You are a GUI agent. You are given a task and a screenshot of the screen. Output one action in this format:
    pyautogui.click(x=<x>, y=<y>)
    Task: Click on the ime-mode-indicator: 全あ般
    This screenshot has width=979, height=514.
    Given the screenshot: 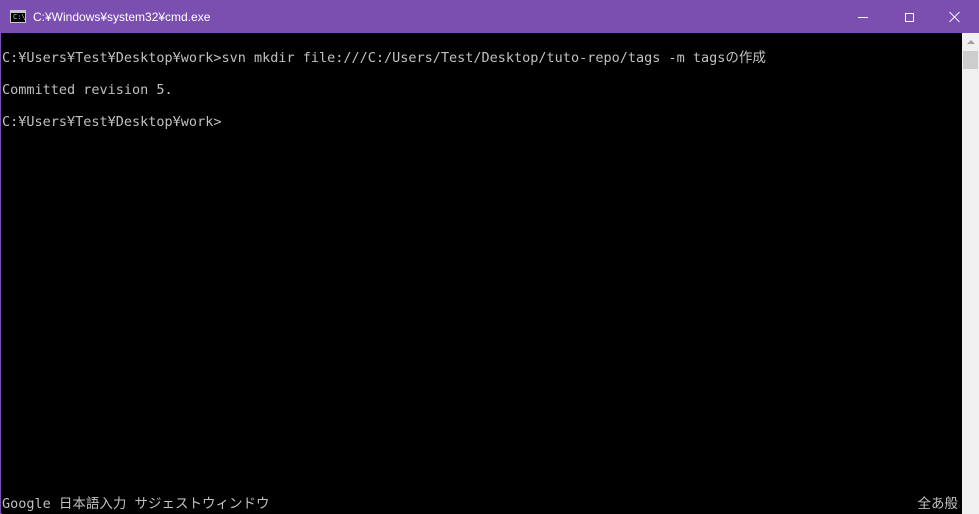 What is the action you would take?
    pyautogui.click(x=938, y=504)
    